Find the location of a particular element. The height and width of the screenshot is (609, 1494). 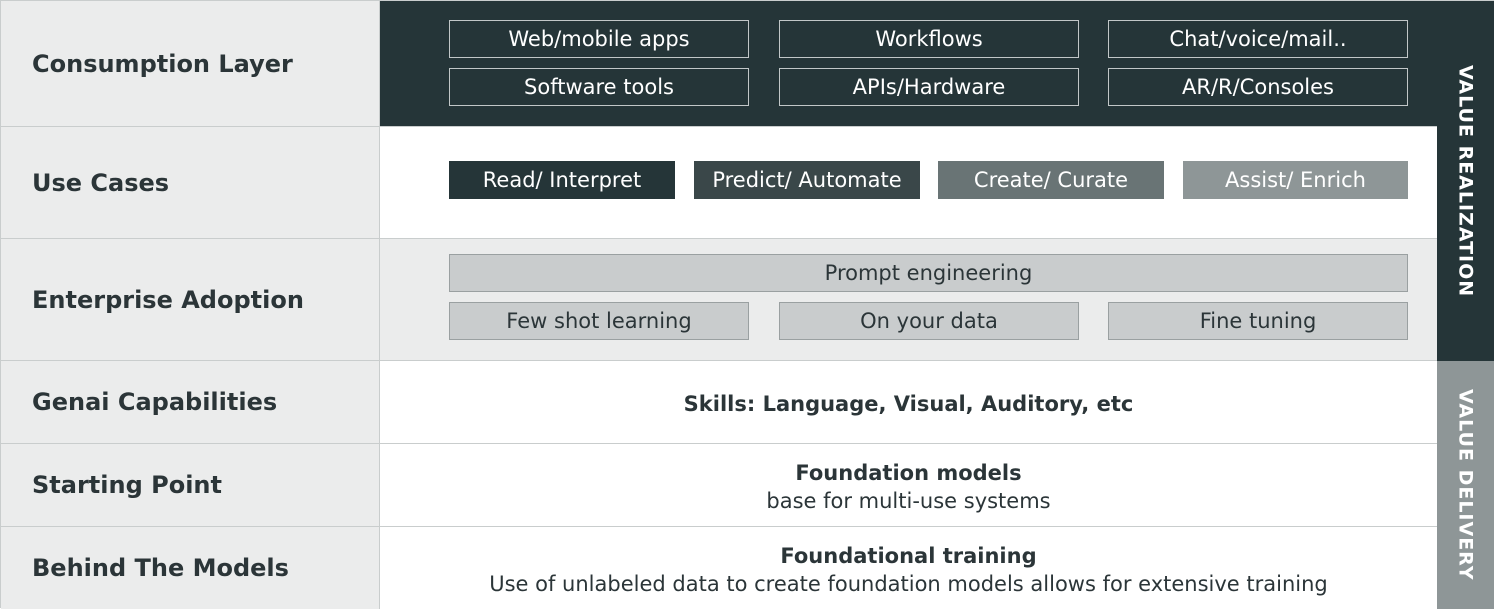

row-label-behind-the-models: Behind The Models is located at coordinates (190, 568).